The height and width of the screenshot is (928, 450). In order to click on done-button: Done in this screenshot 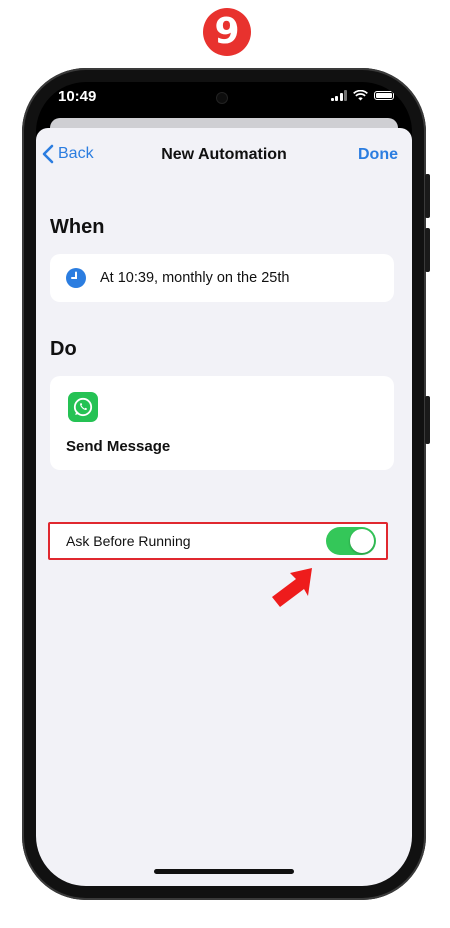, I will do `click(378, 155)`.